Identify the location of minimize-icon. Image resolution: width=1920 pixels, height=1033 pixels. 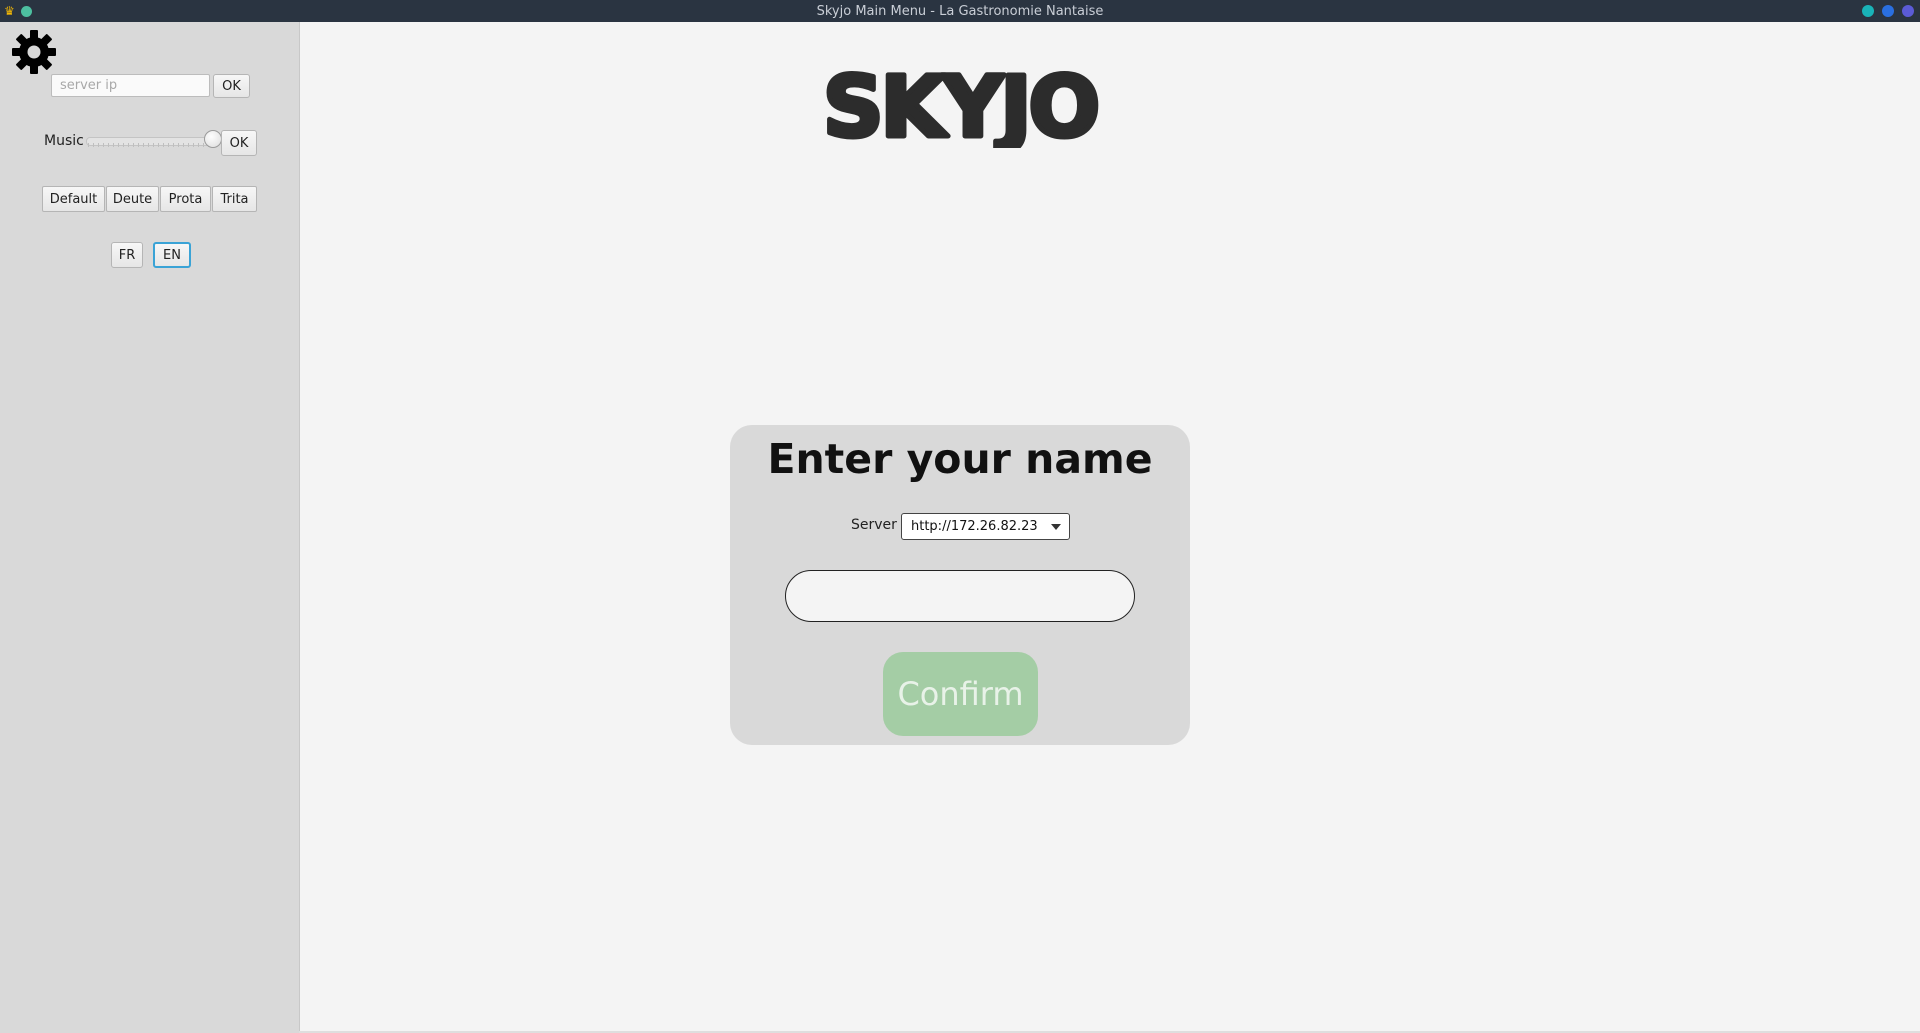
(1868, 11).